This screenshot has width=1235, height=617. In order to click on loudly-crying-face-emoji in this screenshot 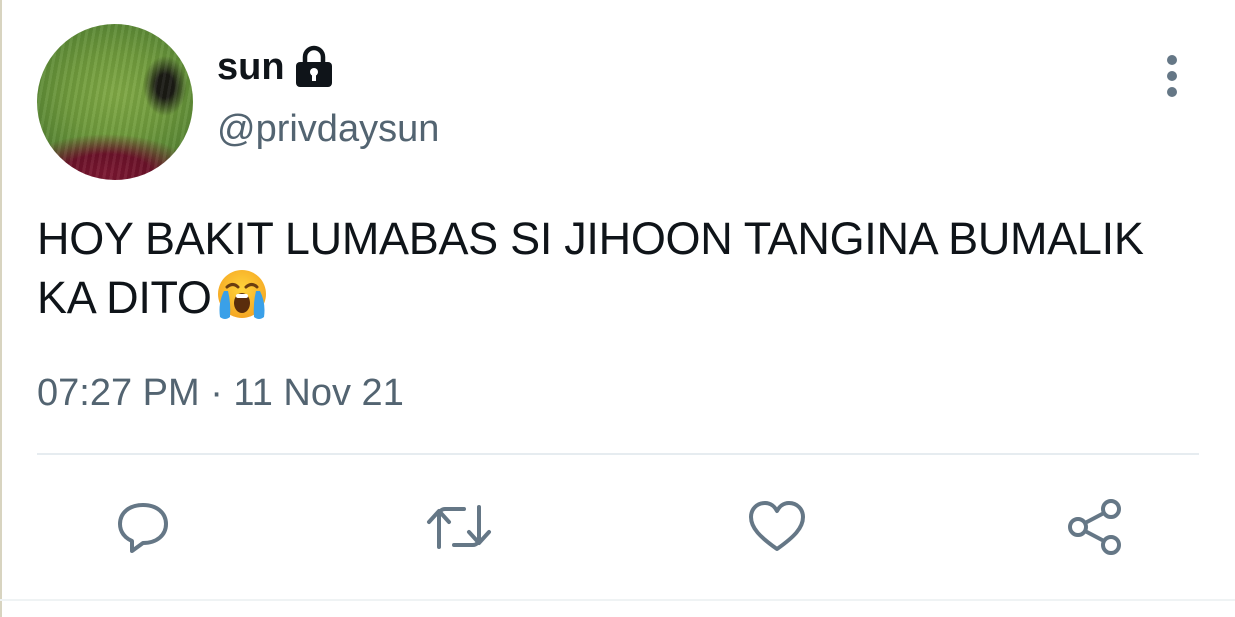, I will do `click(242, 295)`.